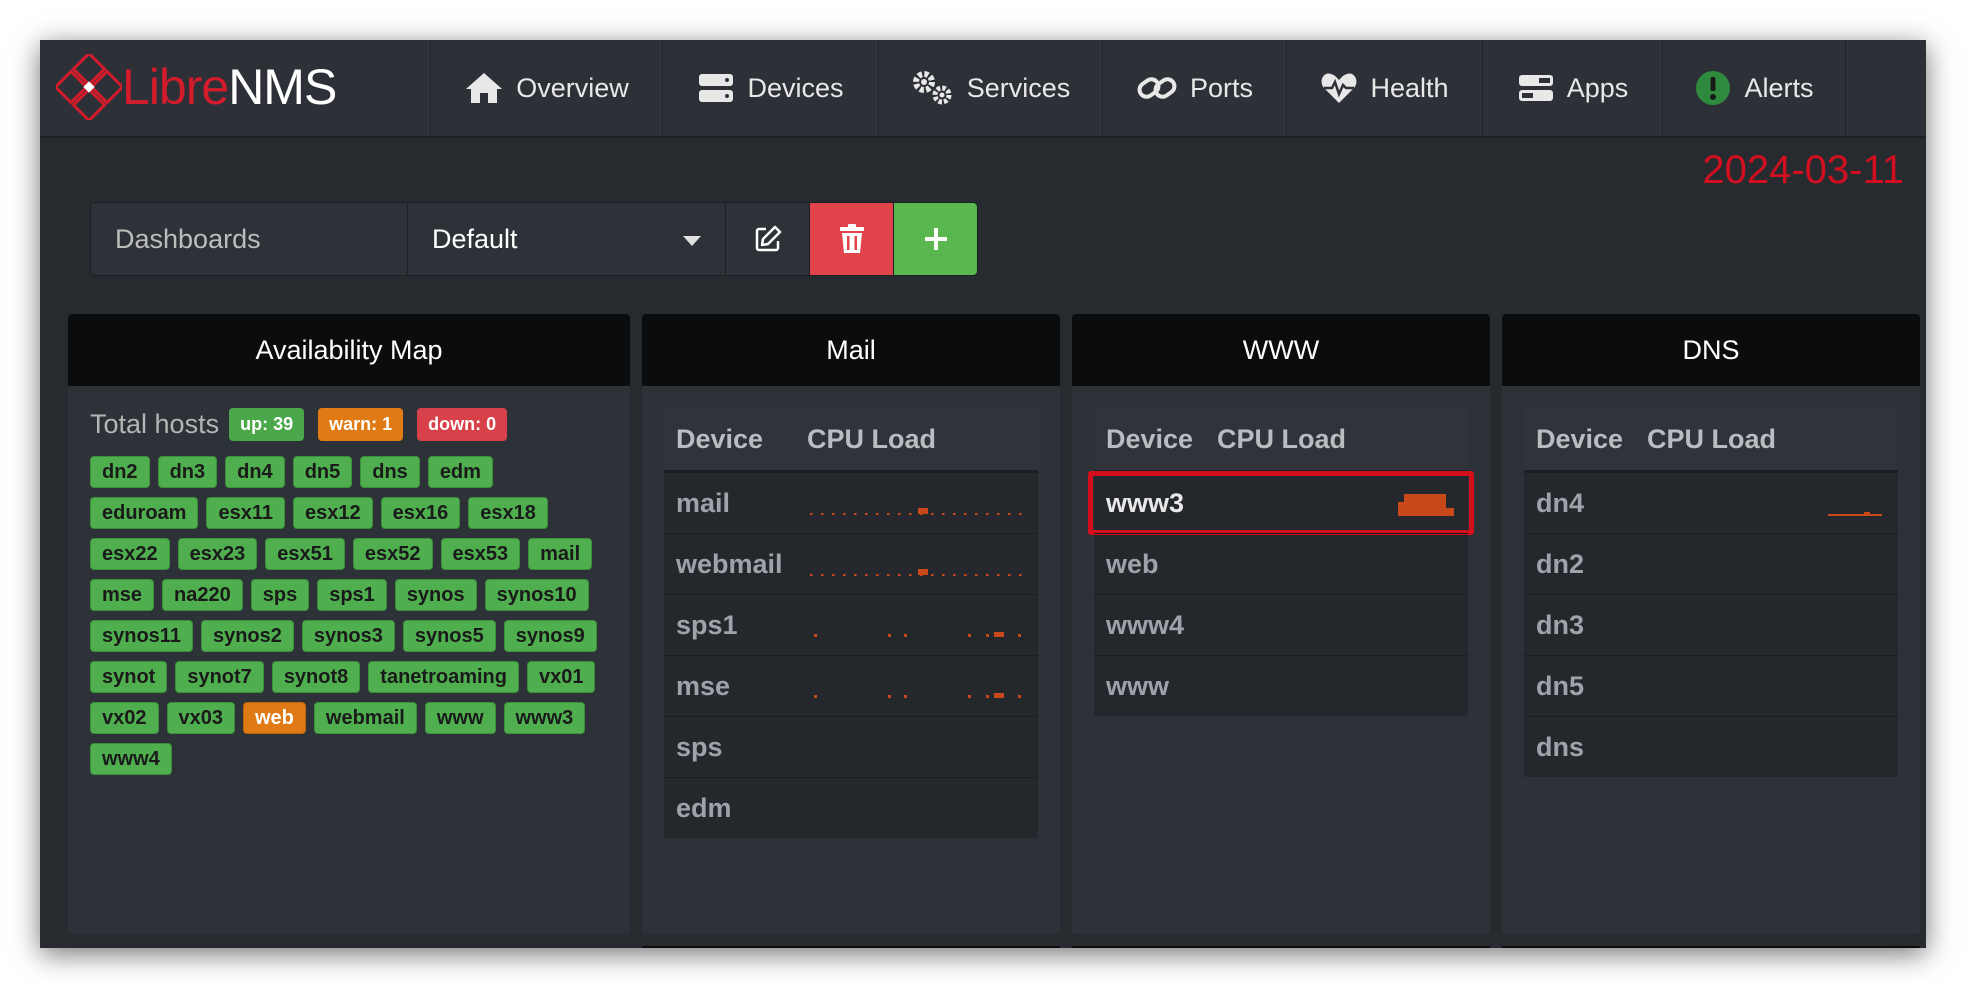  Describe the element at coordinates (267, 424) in the screenshot. I see `up-count-badge: up: 39` at that location.